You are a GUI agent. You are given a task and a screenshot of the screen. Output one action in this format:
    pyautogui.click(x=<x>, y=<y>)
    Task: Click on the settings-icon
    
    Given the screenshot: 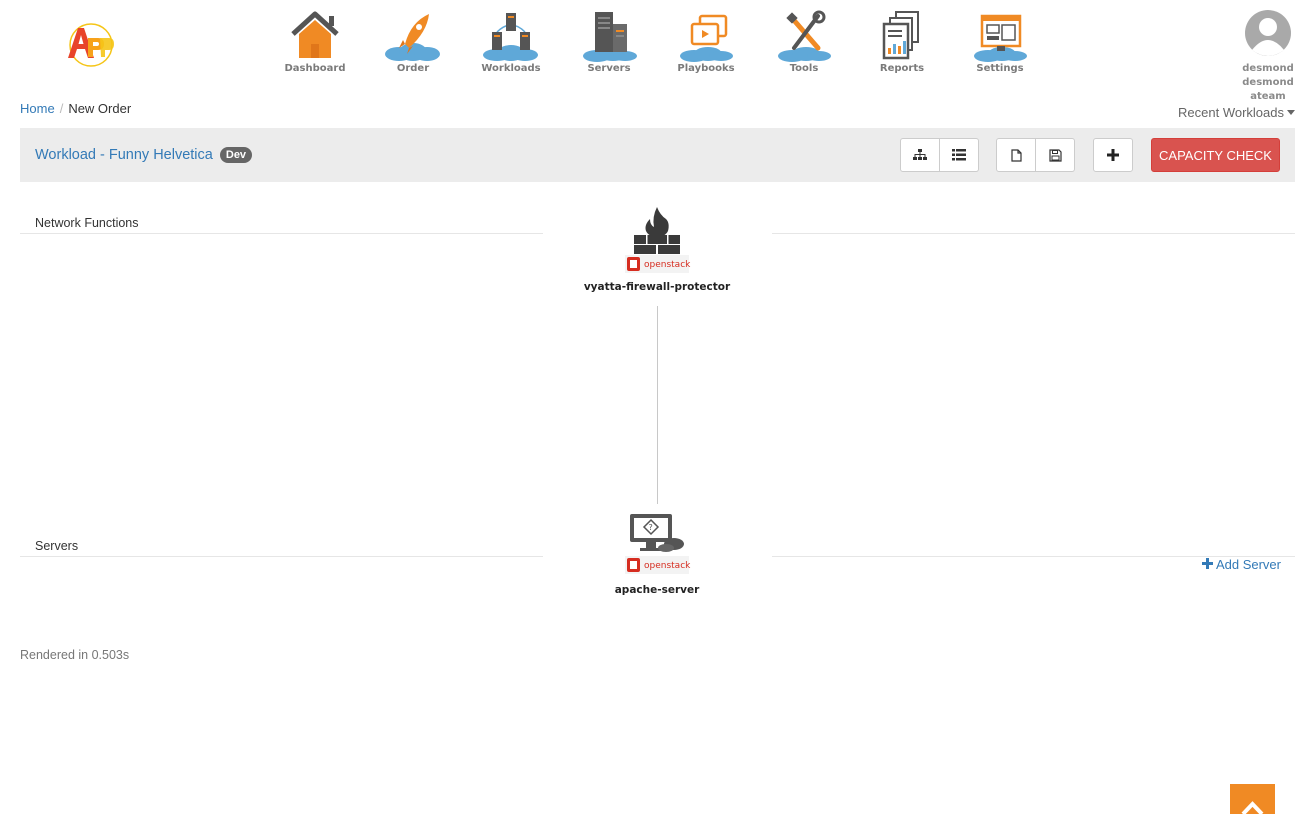 What is the action you would take?
    pyautogui.click(x=1000, y=38)
    